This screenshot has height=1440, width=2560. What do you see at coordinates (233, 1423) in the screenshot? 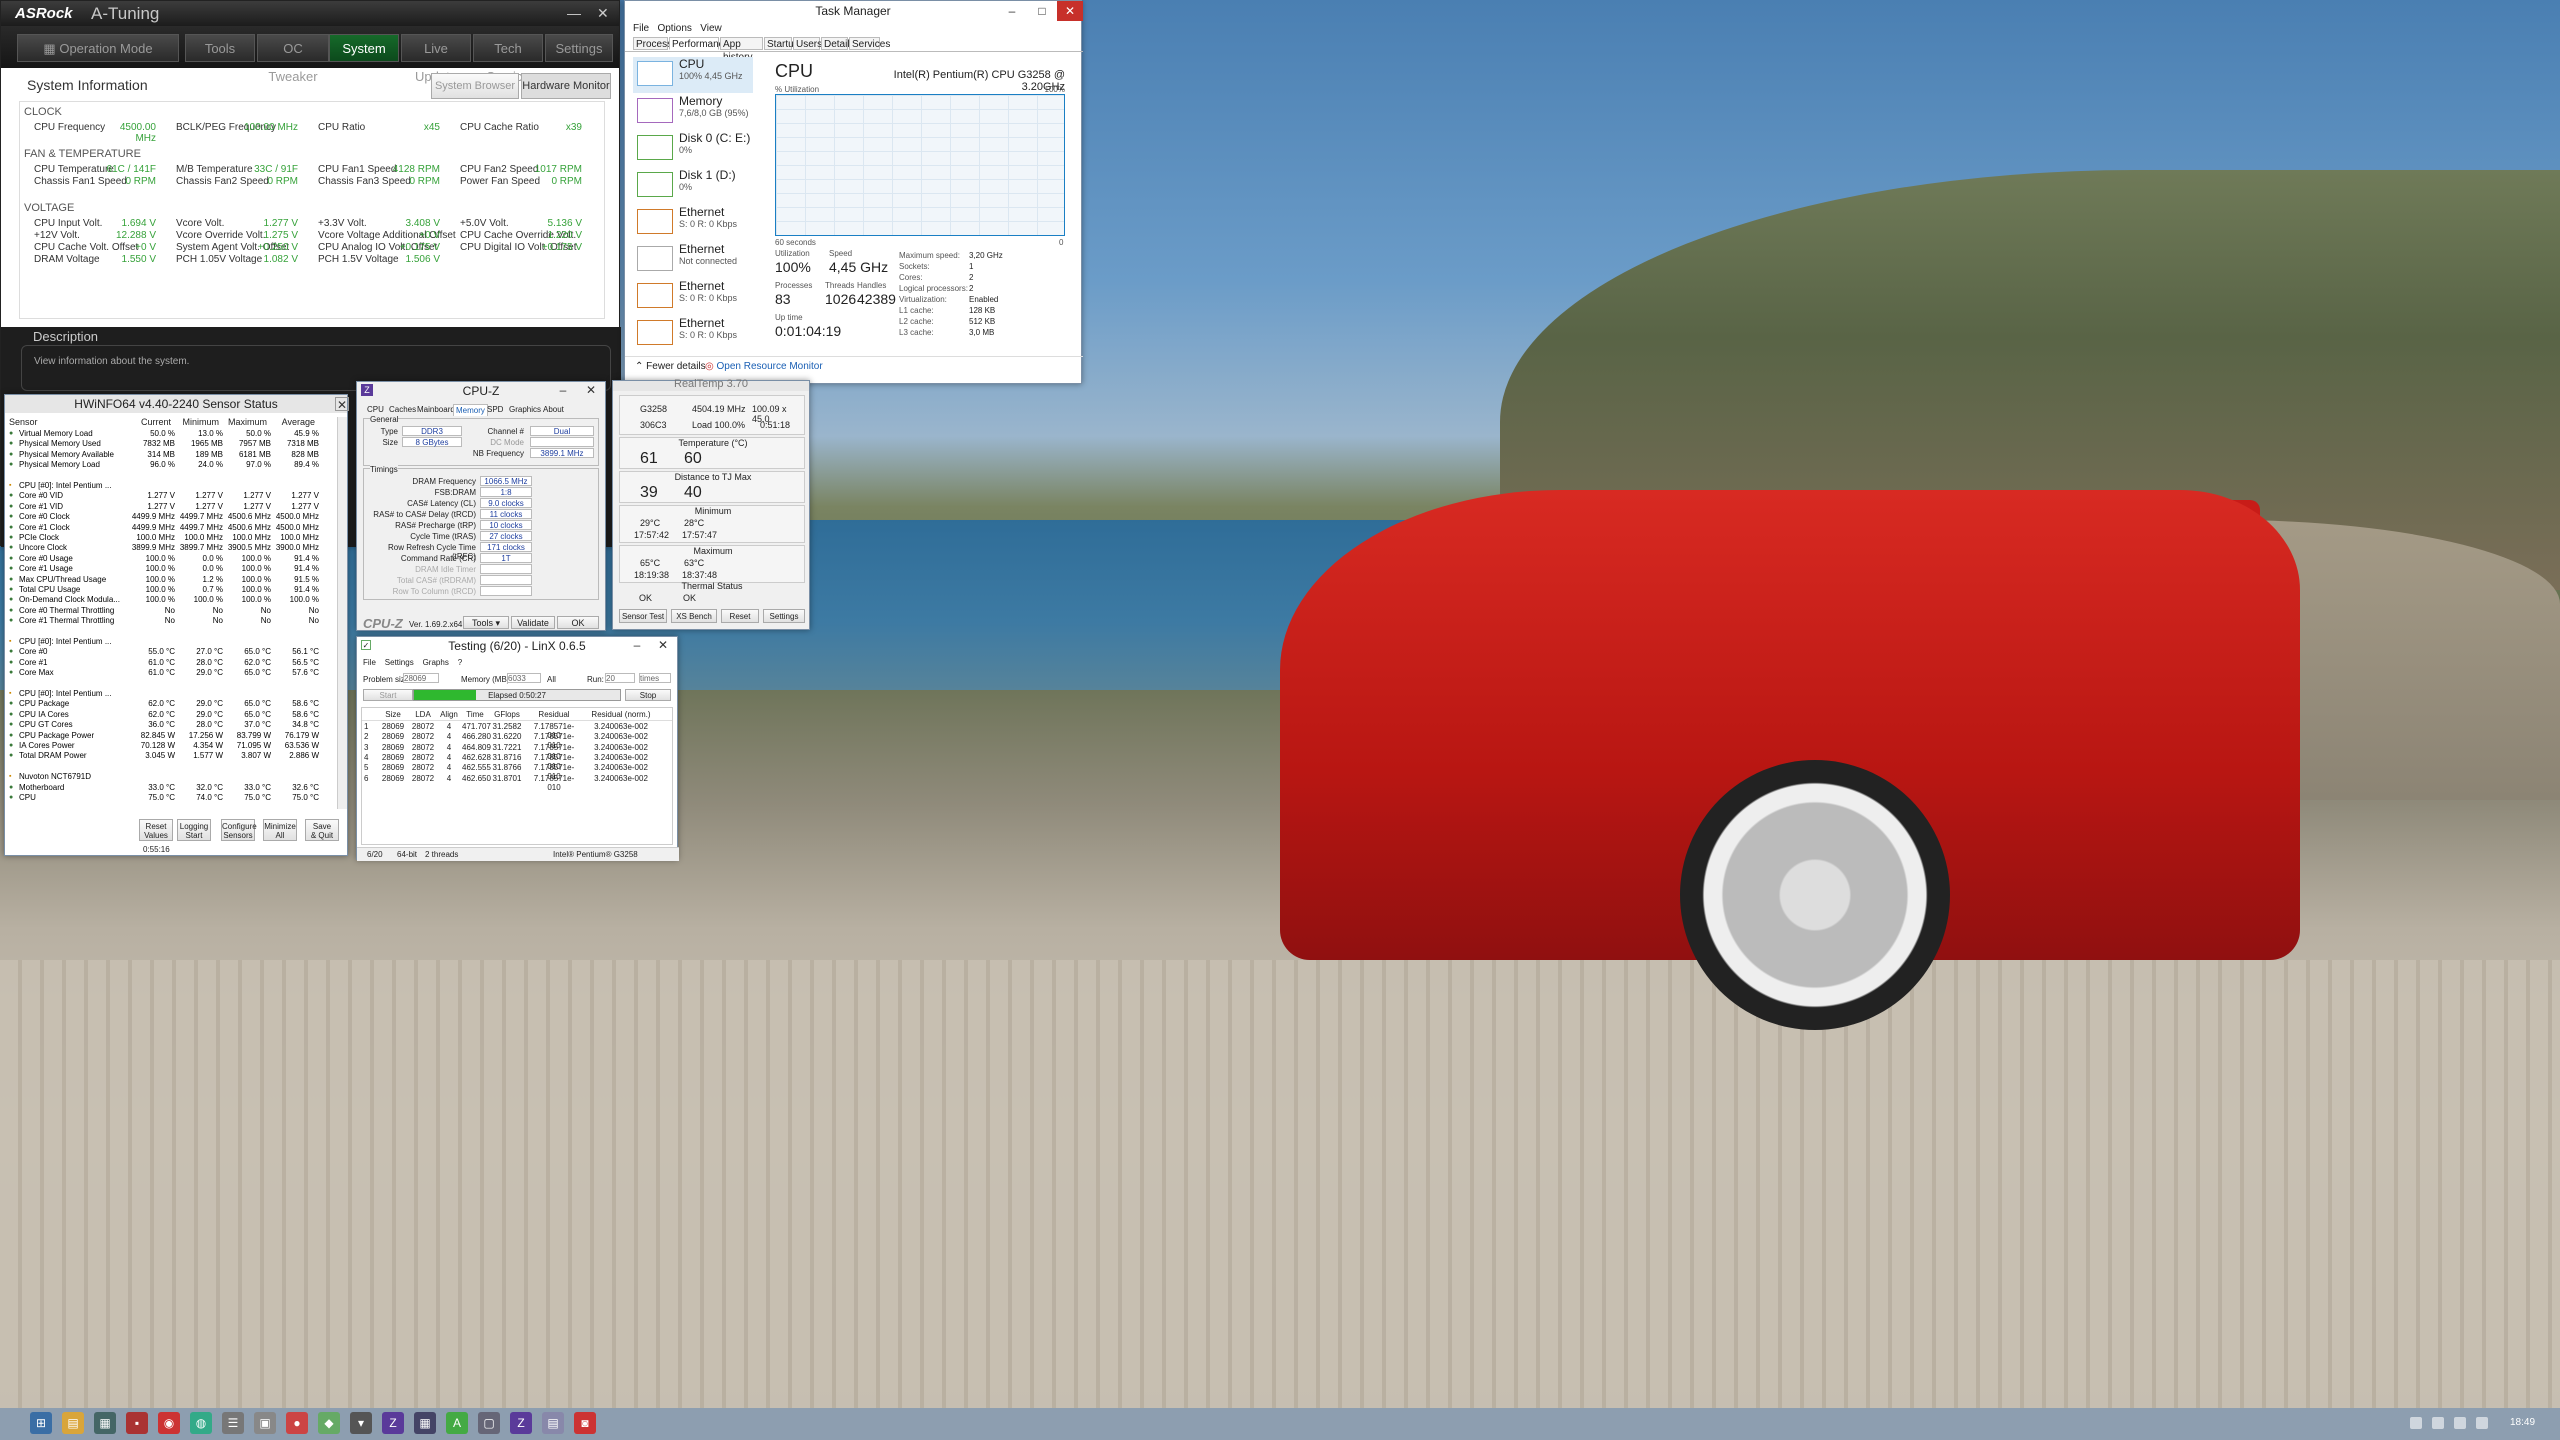
I see `app-icon: ☰` at bounding box center [233, 1423].